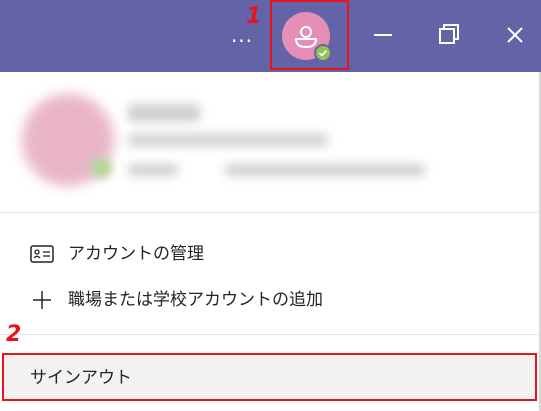 This screenshot has height=411, width=541. What do you see at coordinates (325, 170) in the screenshot?
I see `blurred-status-message` at bounding box center [325, 170].